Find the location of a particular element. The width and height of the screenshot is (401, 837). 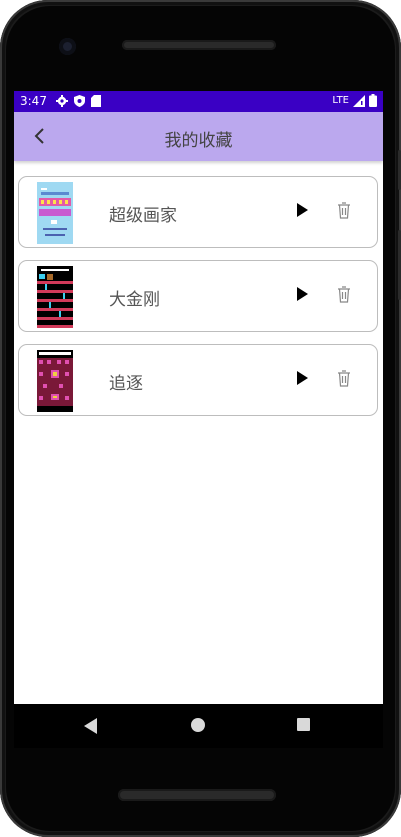

status-right: LTE is located at coordinates (354, 100).